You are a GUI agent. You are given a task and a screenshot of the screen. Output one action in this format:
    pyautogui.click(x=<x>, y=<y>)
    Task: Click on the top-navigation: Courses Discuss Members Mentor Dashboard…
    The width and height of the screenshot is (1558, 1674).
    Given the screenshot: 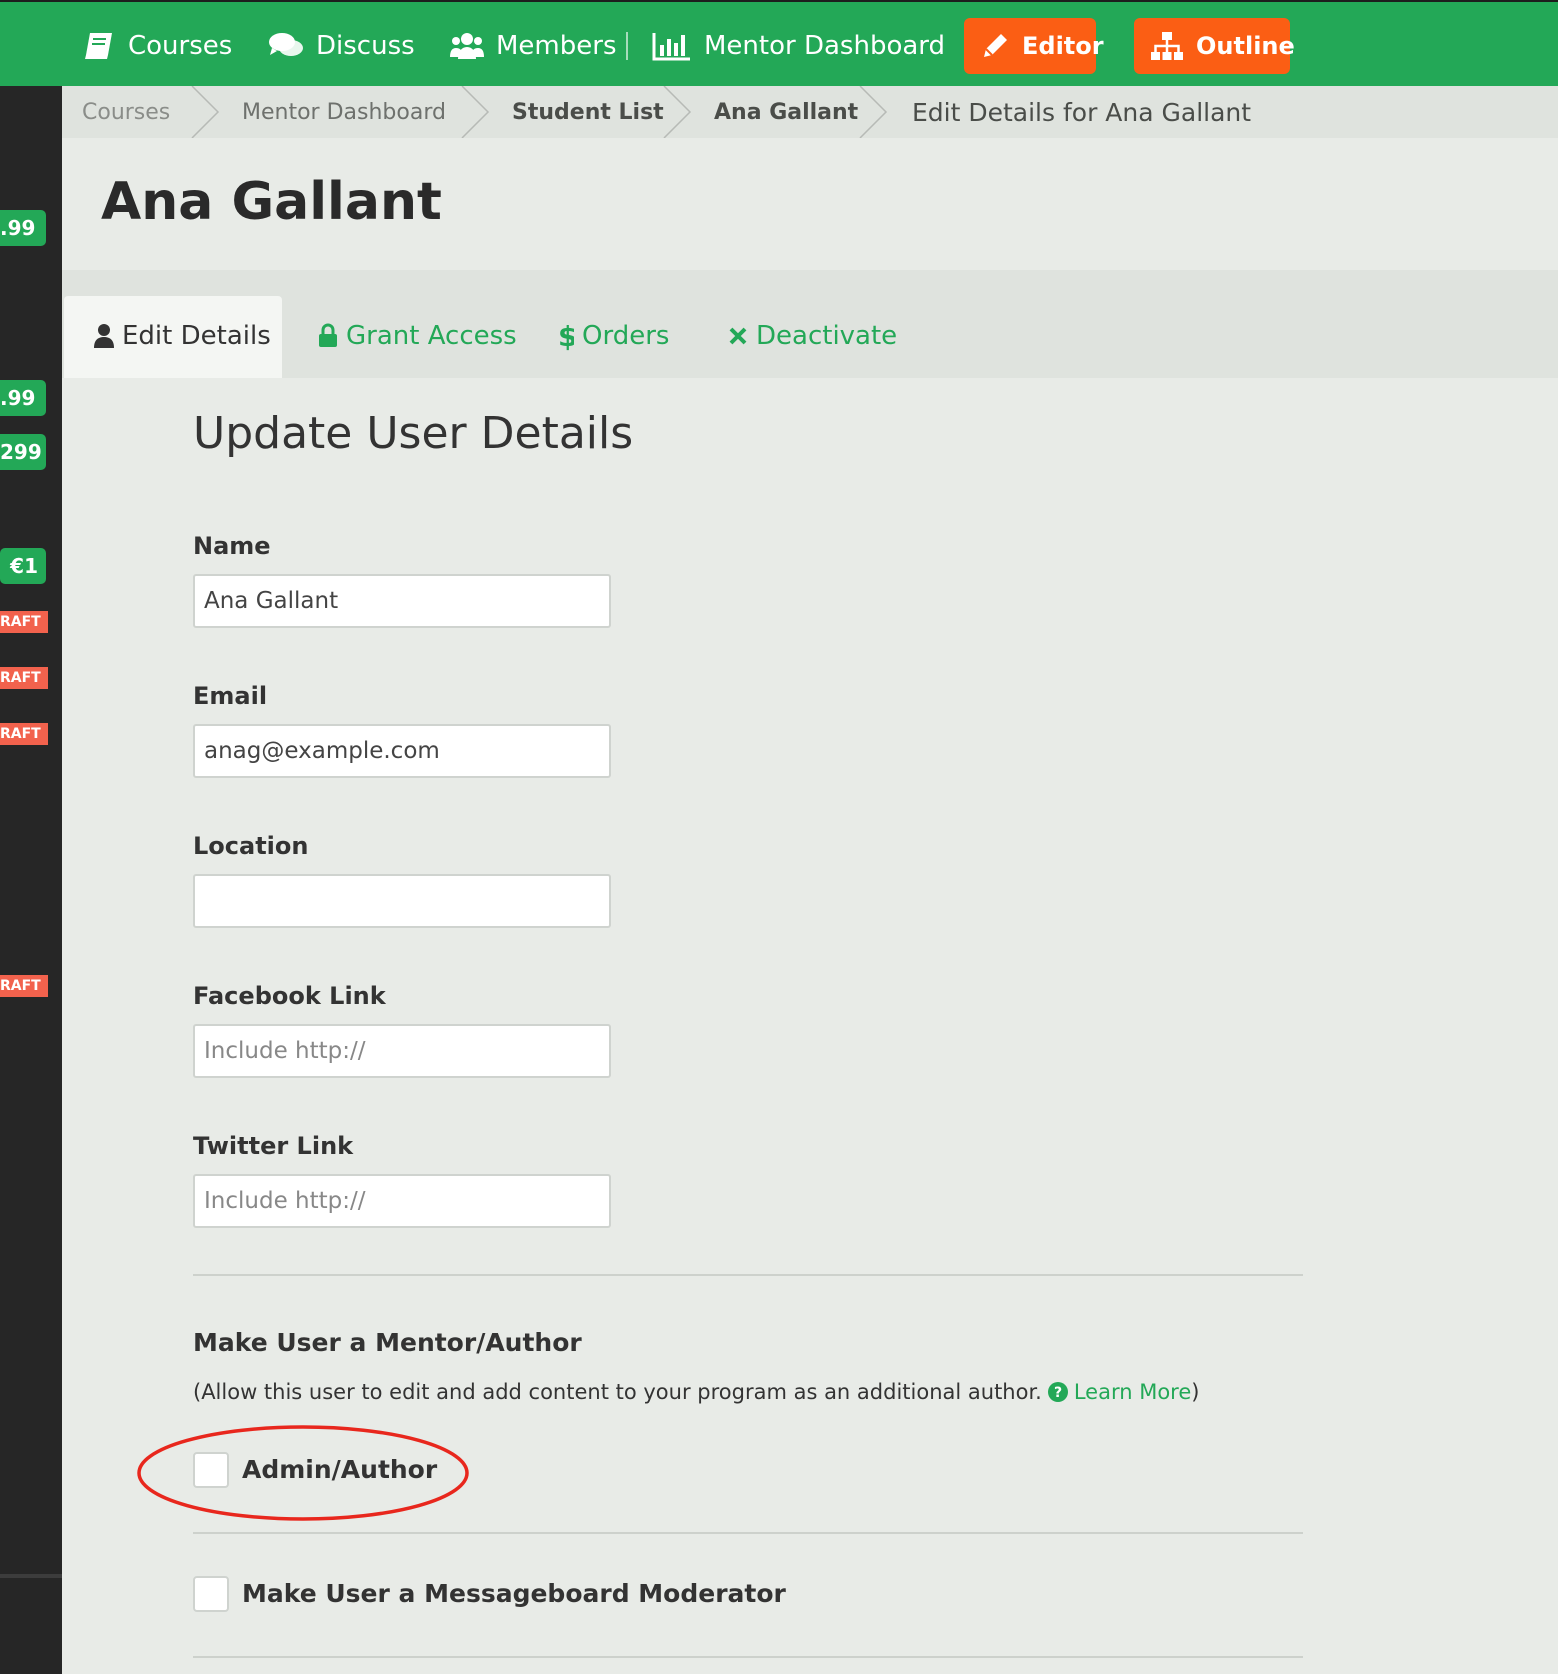 What is the action you would take?
    pyautogui.click(x=779, y=43)
    